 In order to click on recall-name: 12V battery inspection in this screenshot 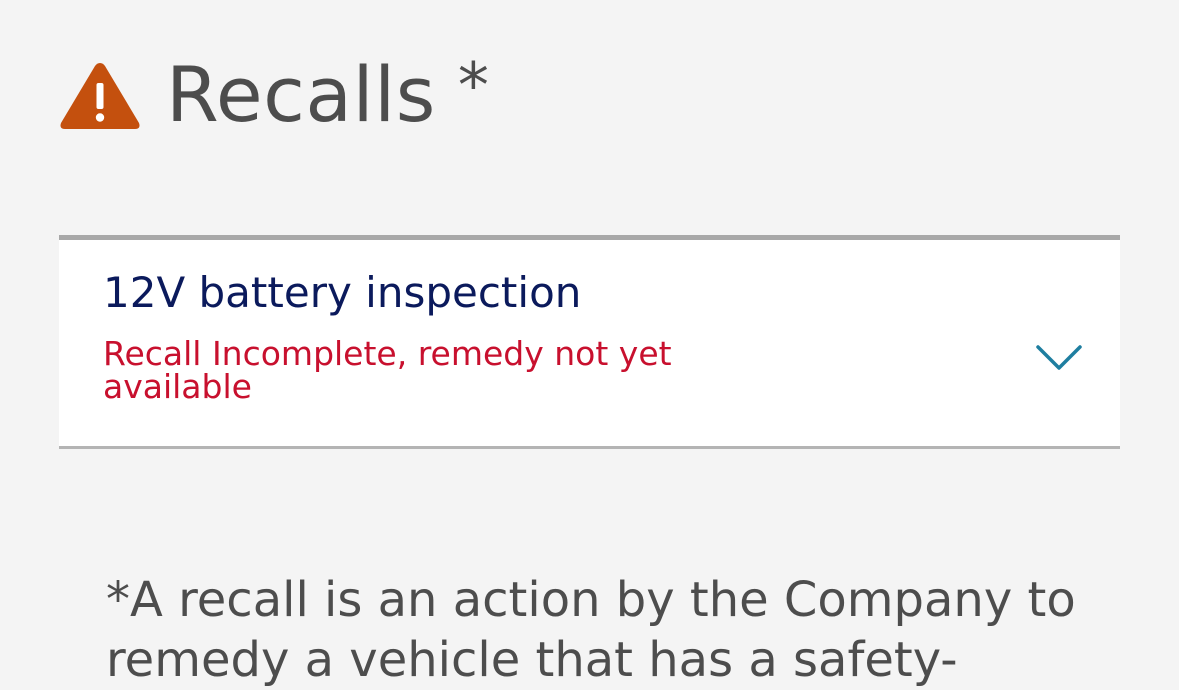, I will do `click(342, 292)`.